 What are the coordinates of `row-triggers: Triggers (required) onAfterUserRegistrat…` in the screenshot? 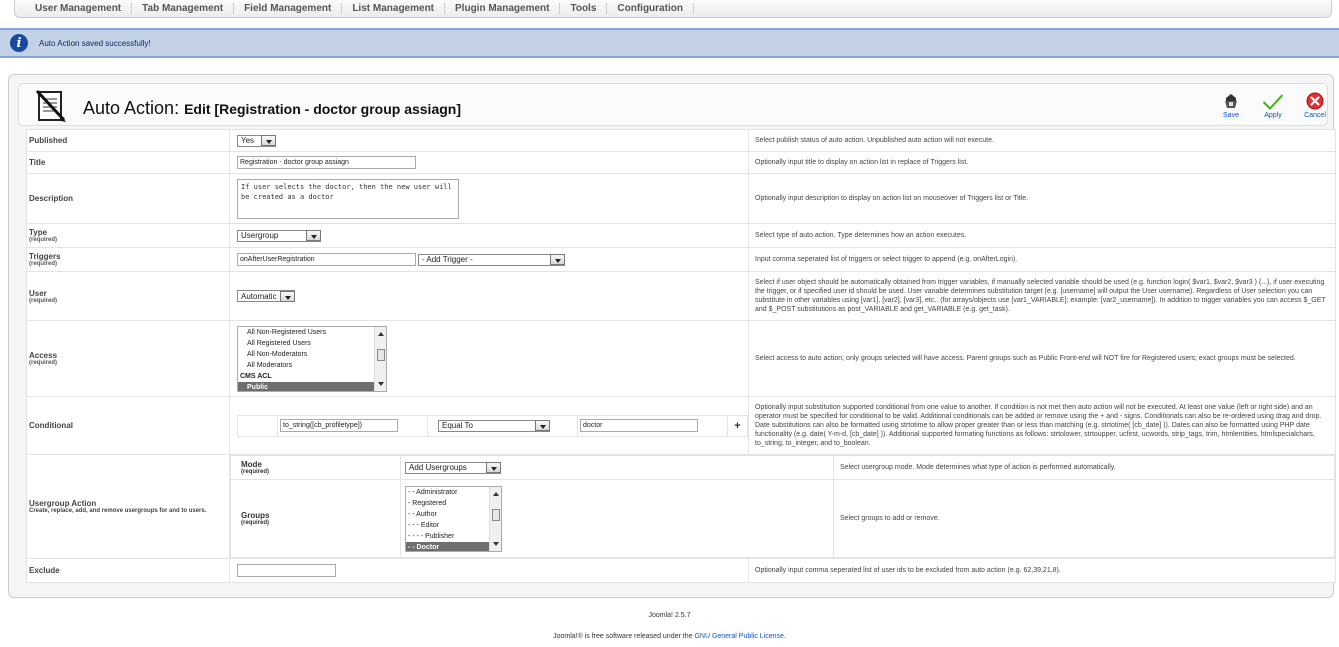 It's located at (681, 259).